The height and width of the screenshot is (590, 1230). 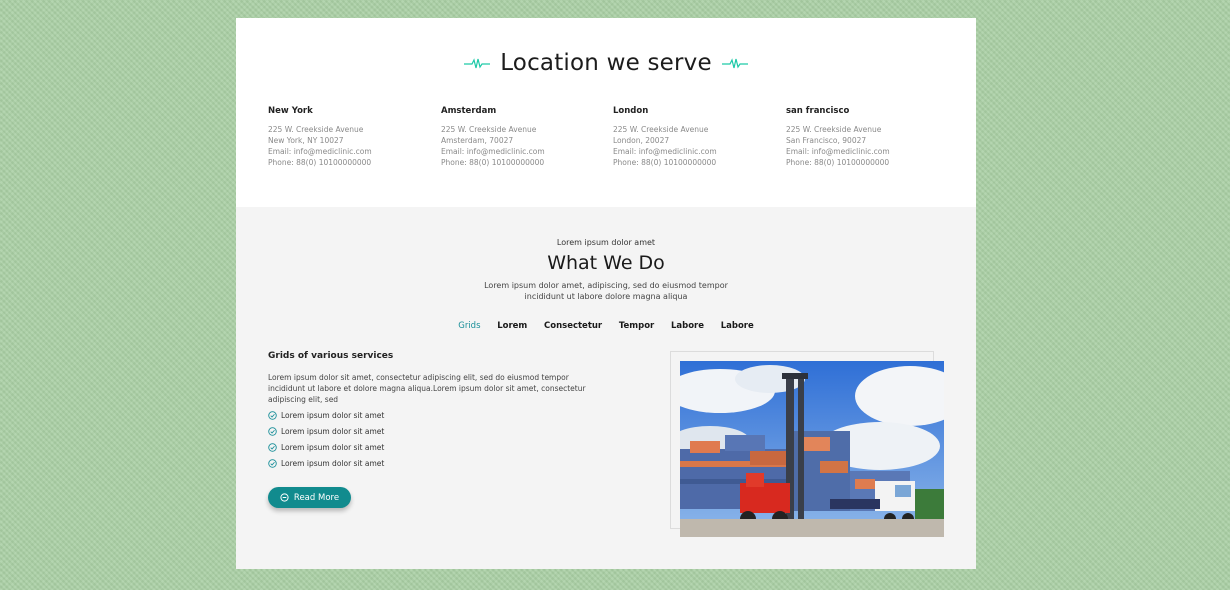 What do you see at coordinates (290, 111) in the screenshot?
I see `location-city: New York` at bounding box center [290, 111].